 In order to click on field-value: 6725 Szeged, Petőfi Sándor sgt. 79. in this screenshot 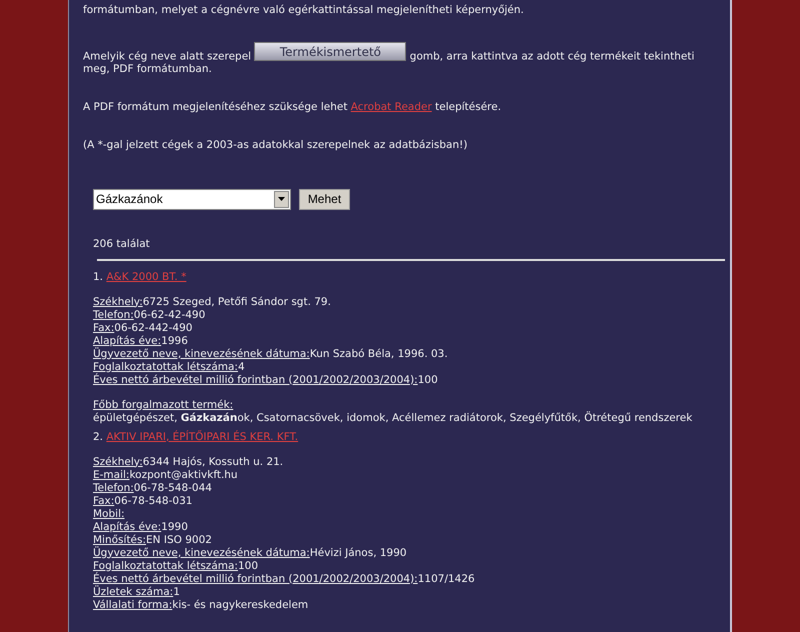, I will do `click(236, 302)`.